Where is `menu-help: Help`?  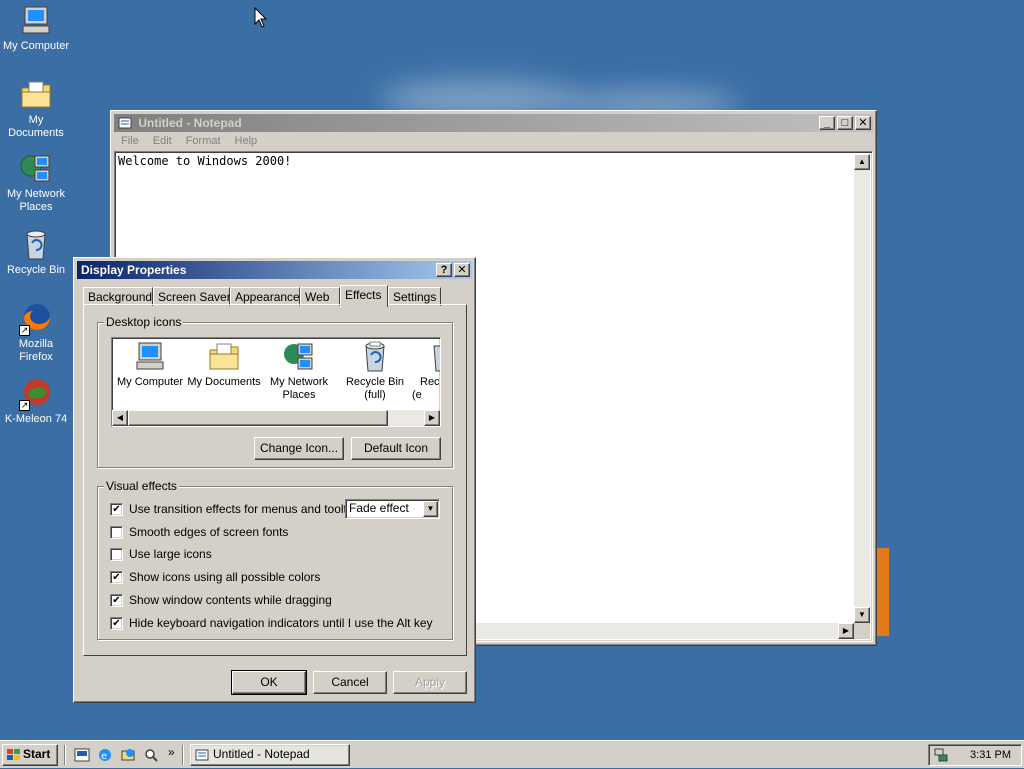
menu-help: Help is located at coordinates (246, 142).